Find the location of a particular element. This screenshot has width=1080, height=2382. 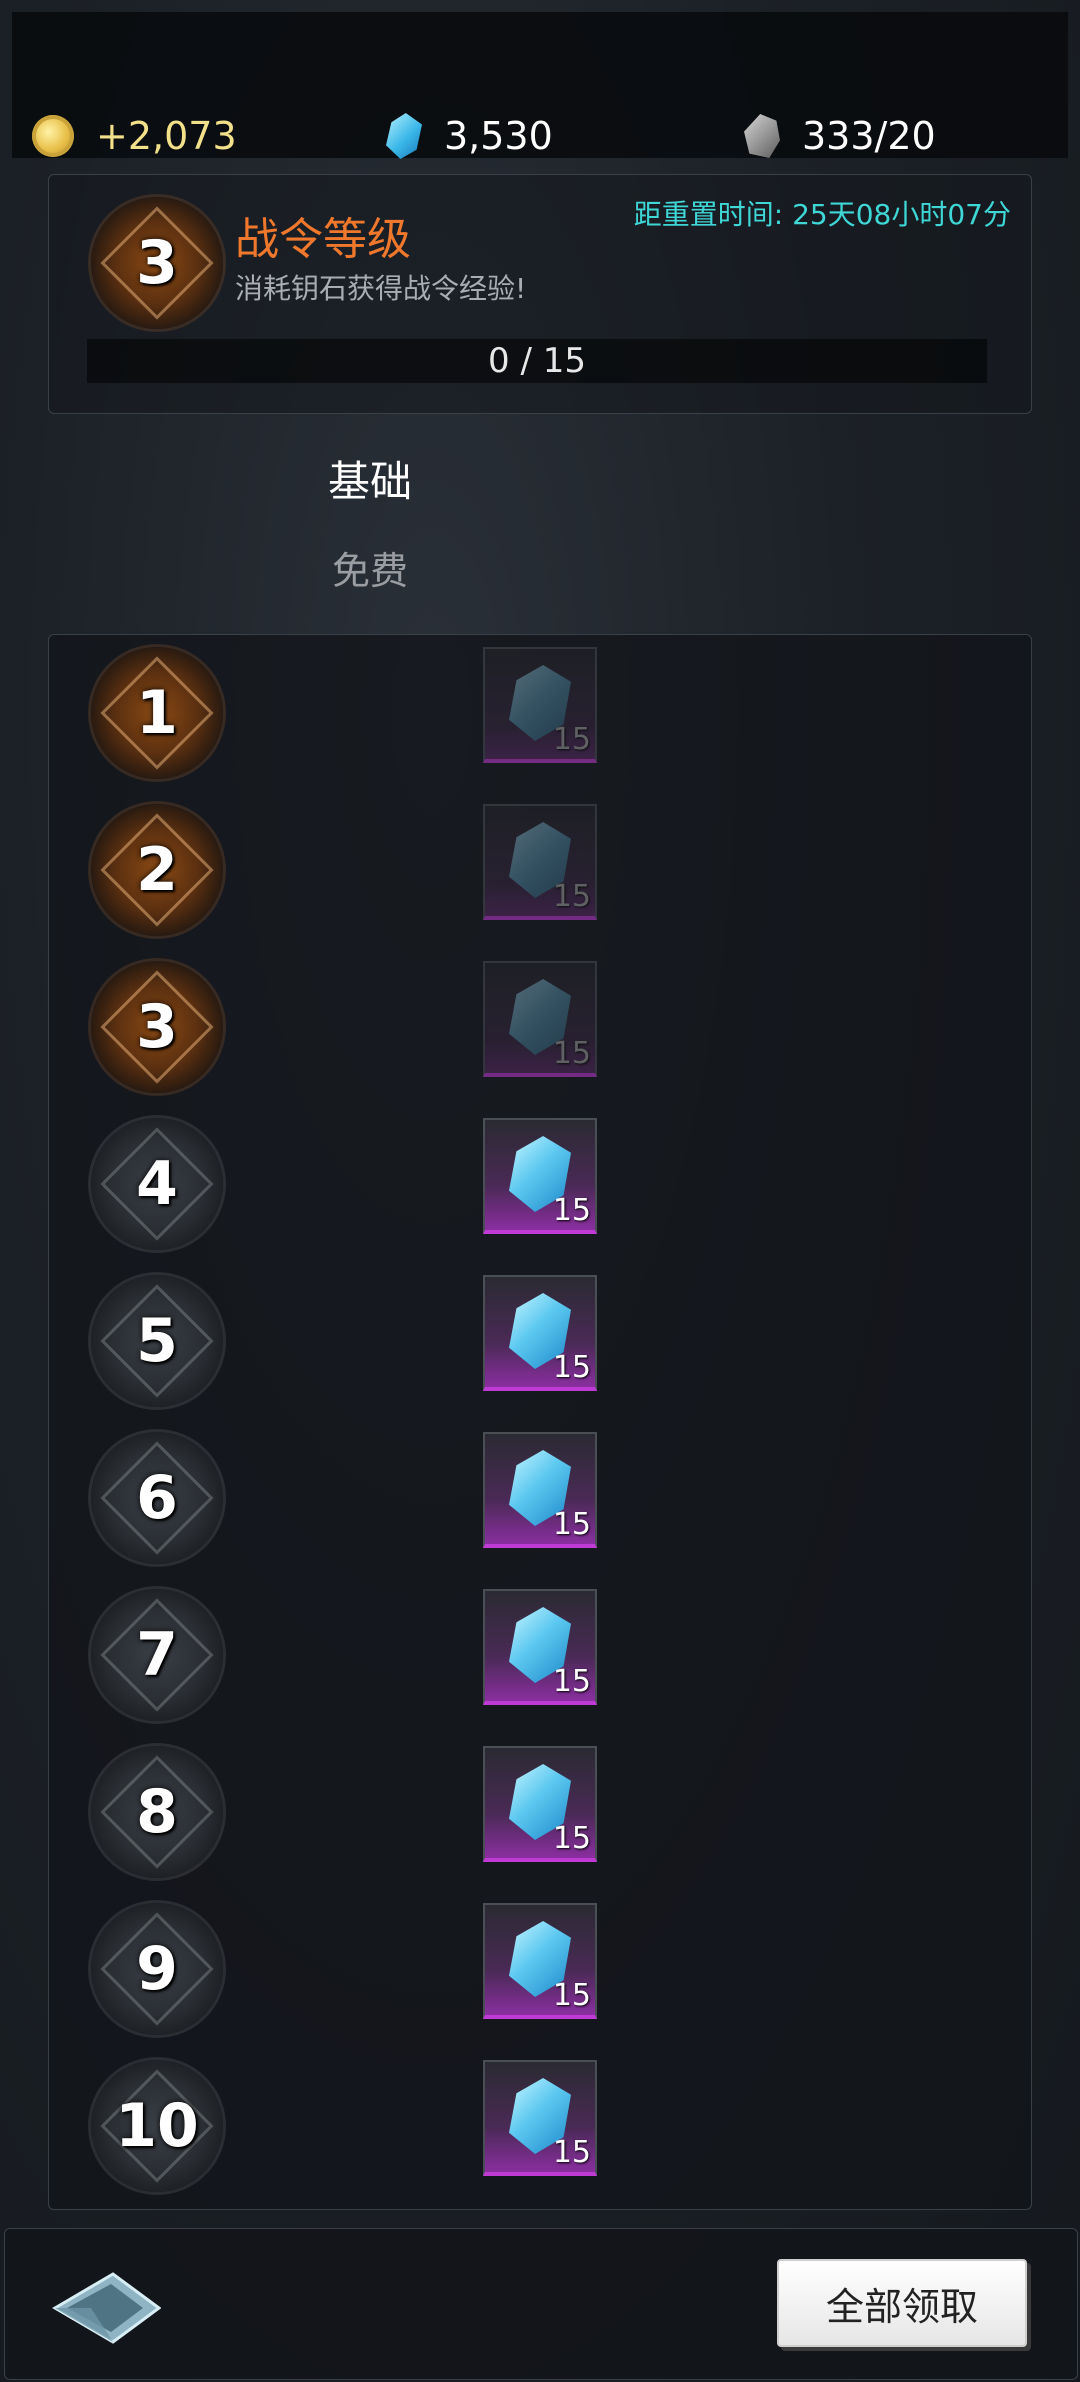

current-level-number: 3 is located at coordinates (157, 263).